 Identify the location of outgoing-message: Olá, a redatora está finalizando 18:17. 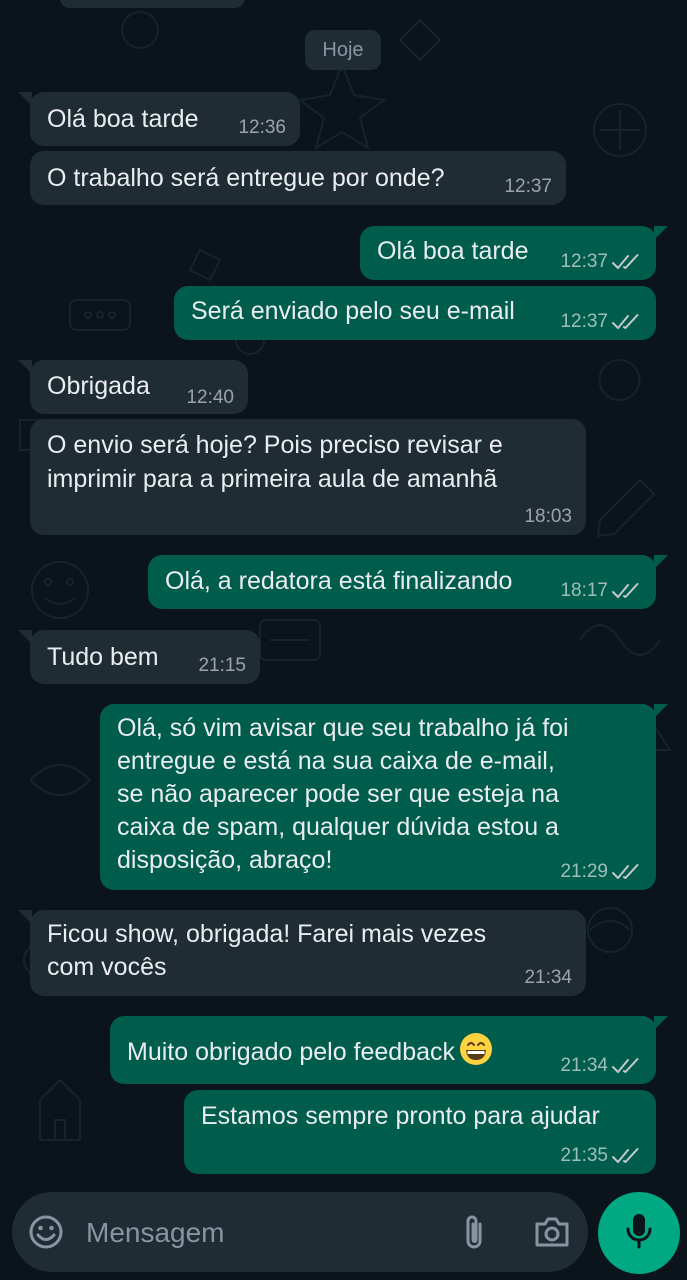
(408, 582).